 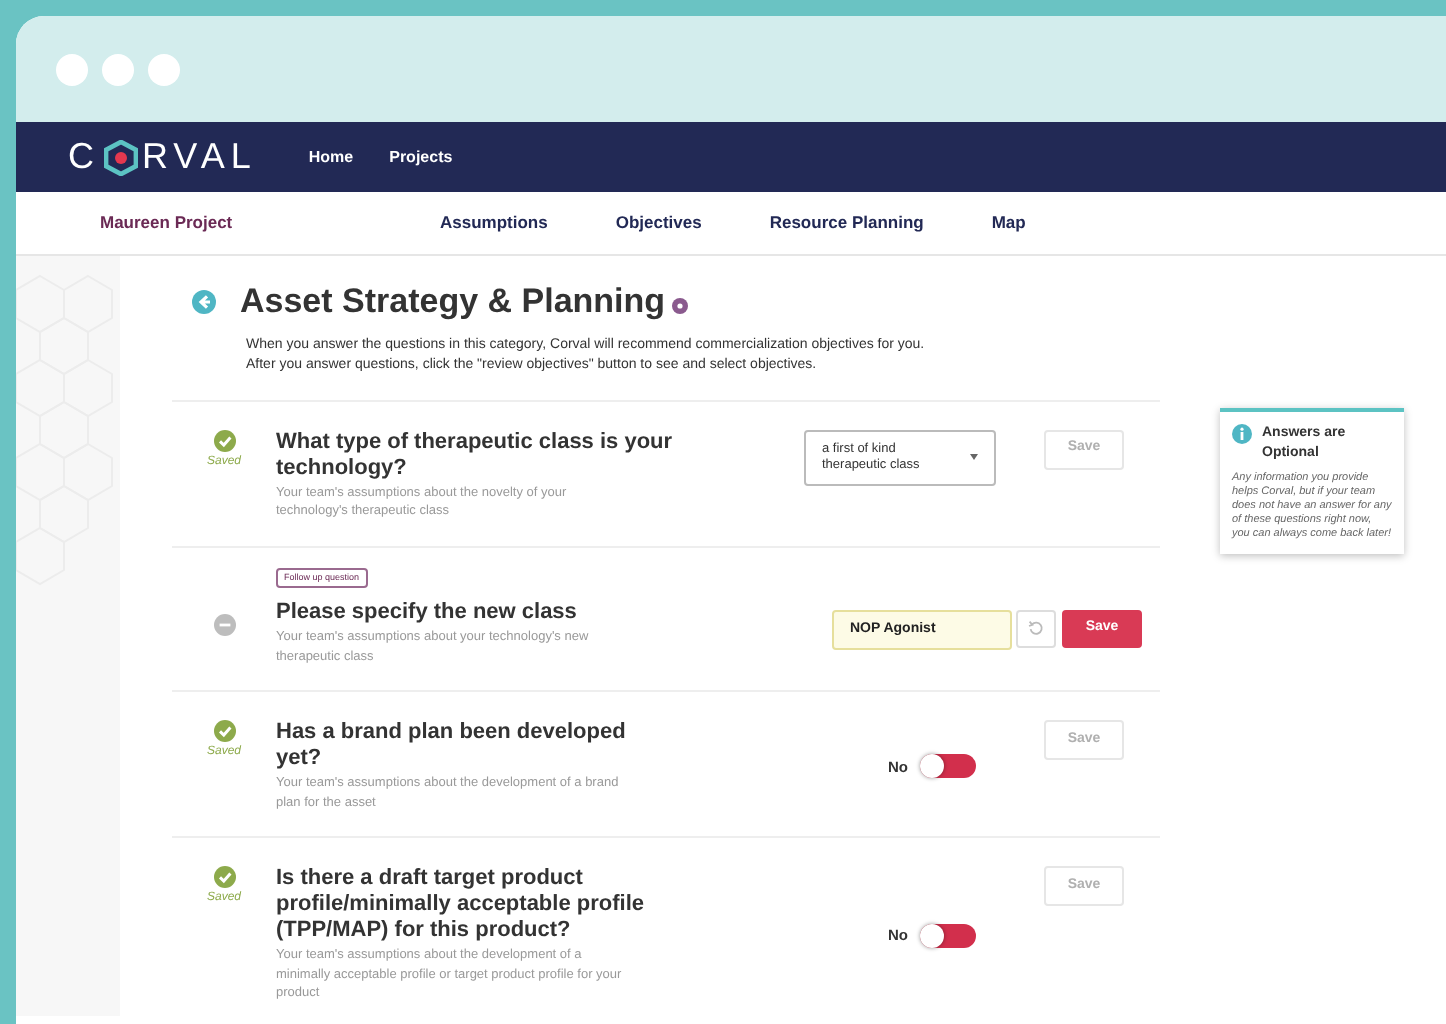 I want to click on info-icon, so click(x=1242, y=434).